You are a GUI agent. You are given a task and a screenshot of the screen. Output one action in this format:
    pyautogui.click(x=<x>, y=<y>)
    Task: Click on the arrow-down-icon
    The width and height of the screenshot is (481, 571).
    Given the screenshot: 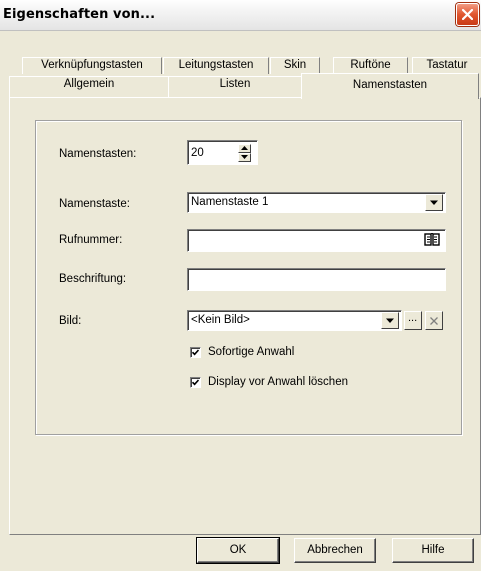 What is the action you would take?
    pyautogui.click(x=244, y=157)
    